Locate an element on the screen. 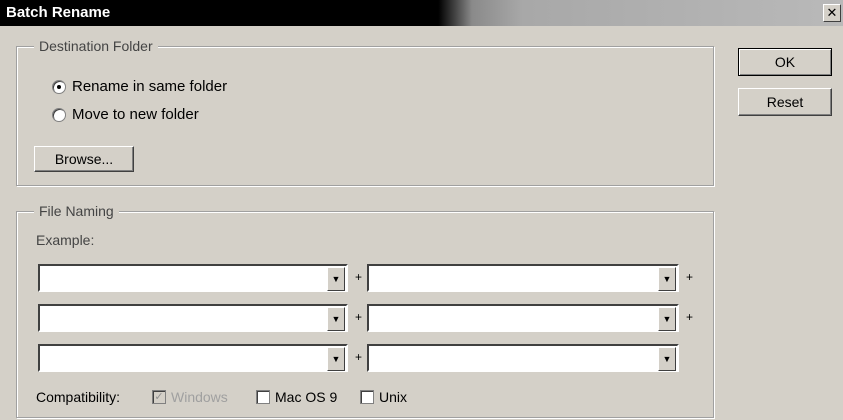 This screenshot has height=420, width=843. file-naming-legend: File Naming is located at coordinates (76, 211).